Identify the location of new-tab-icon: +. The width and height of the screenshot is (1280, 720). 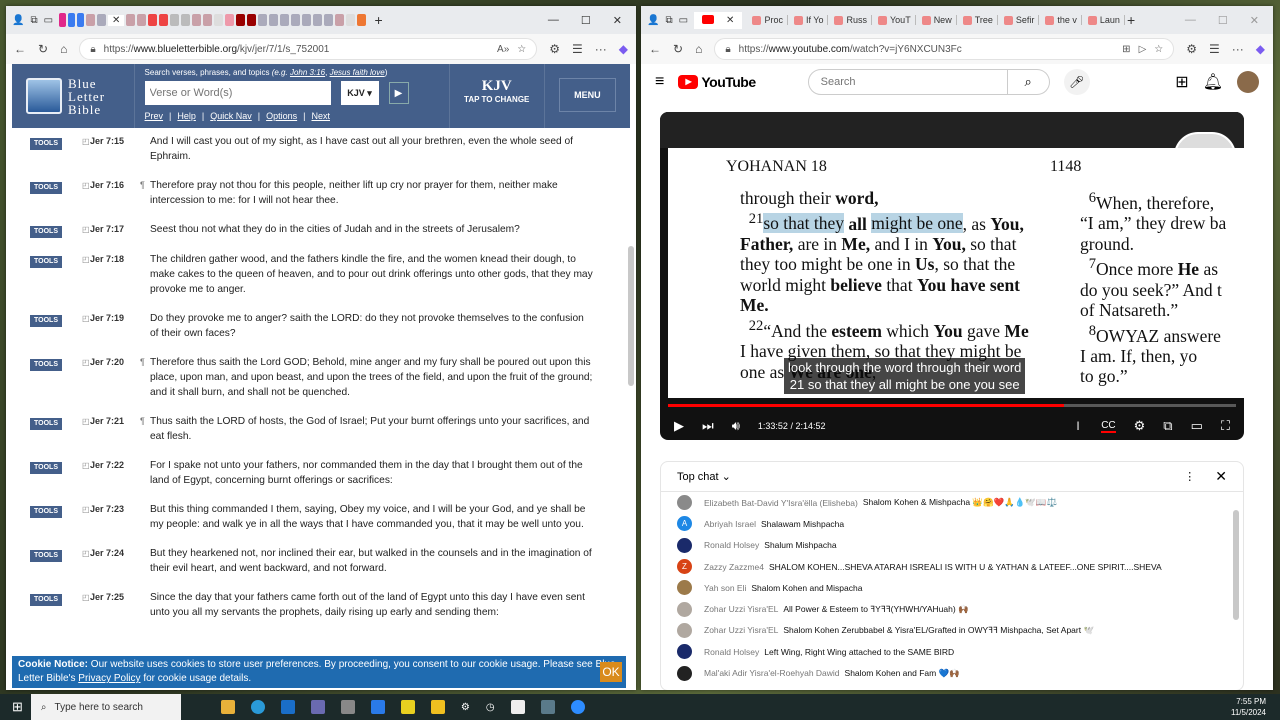
(378, 20).